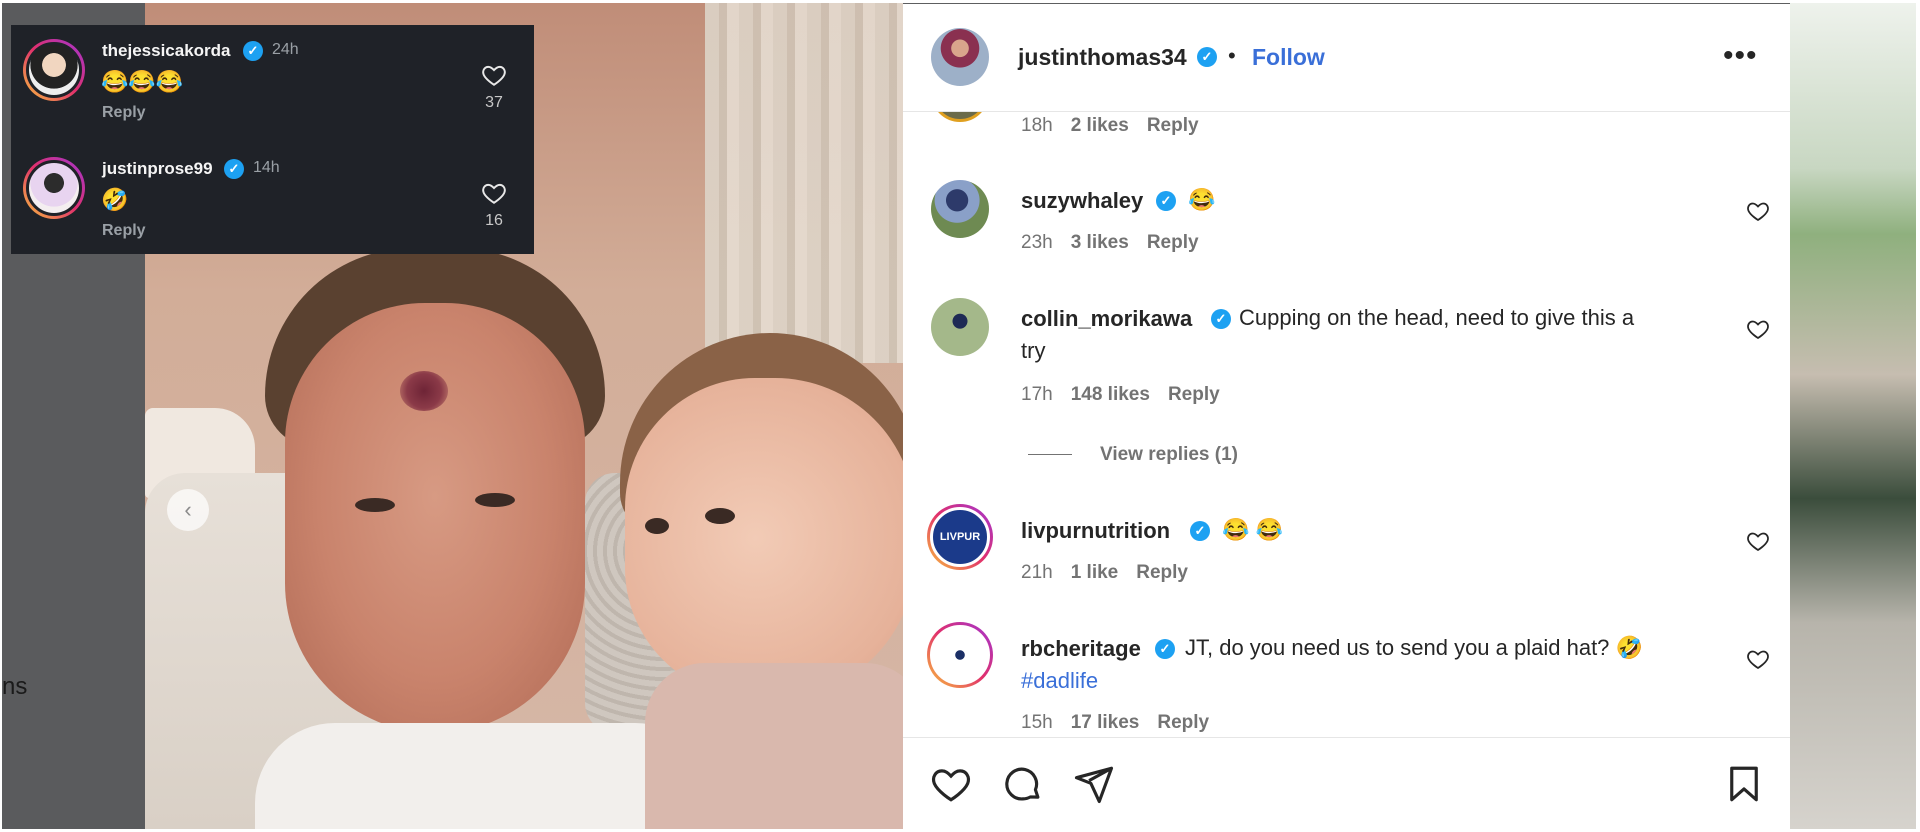 The width and height of the screenshot is (1920, 832). I want to click on view-replies-button: View replies (1), so click(1133, 455).